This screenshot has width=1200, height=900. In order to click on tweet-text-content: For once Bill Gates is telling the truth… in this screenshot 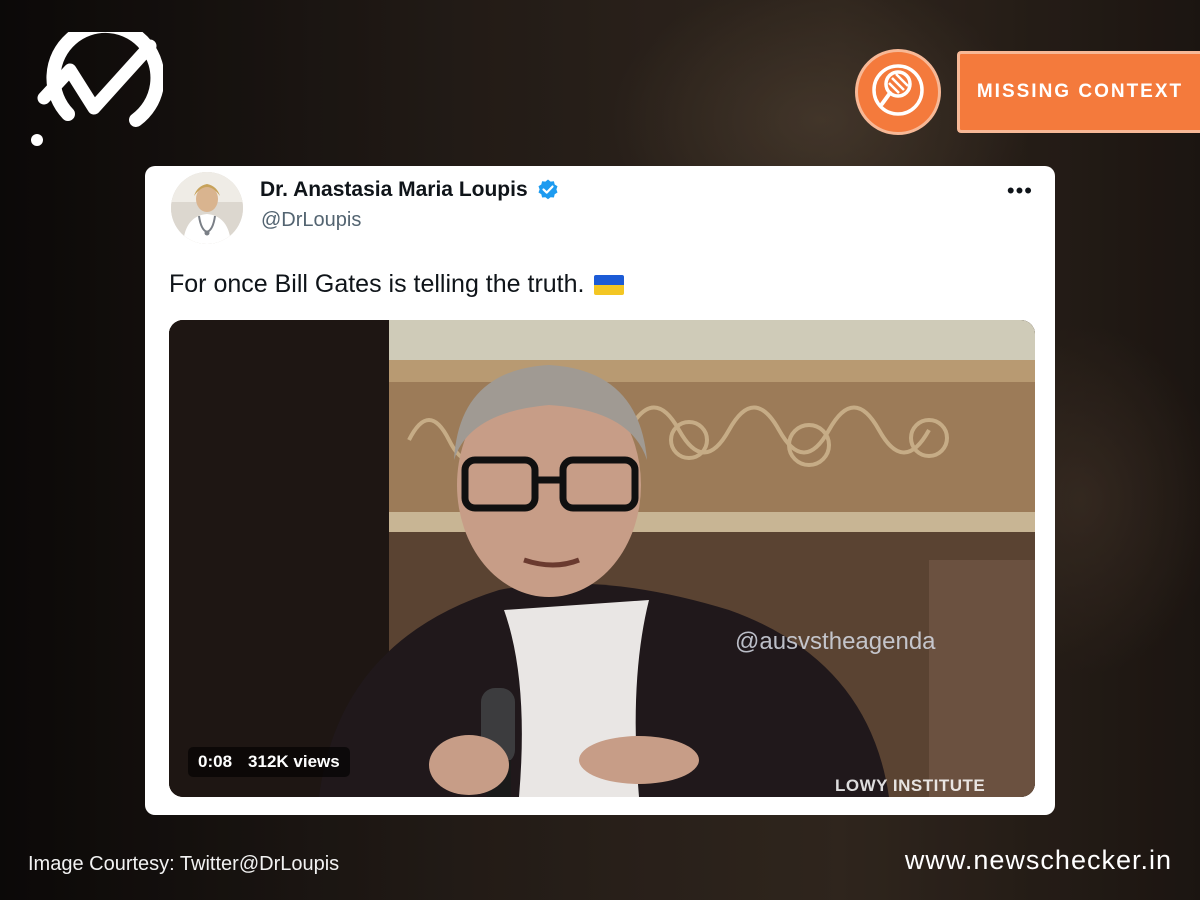, I will do `click(377, 284)`.